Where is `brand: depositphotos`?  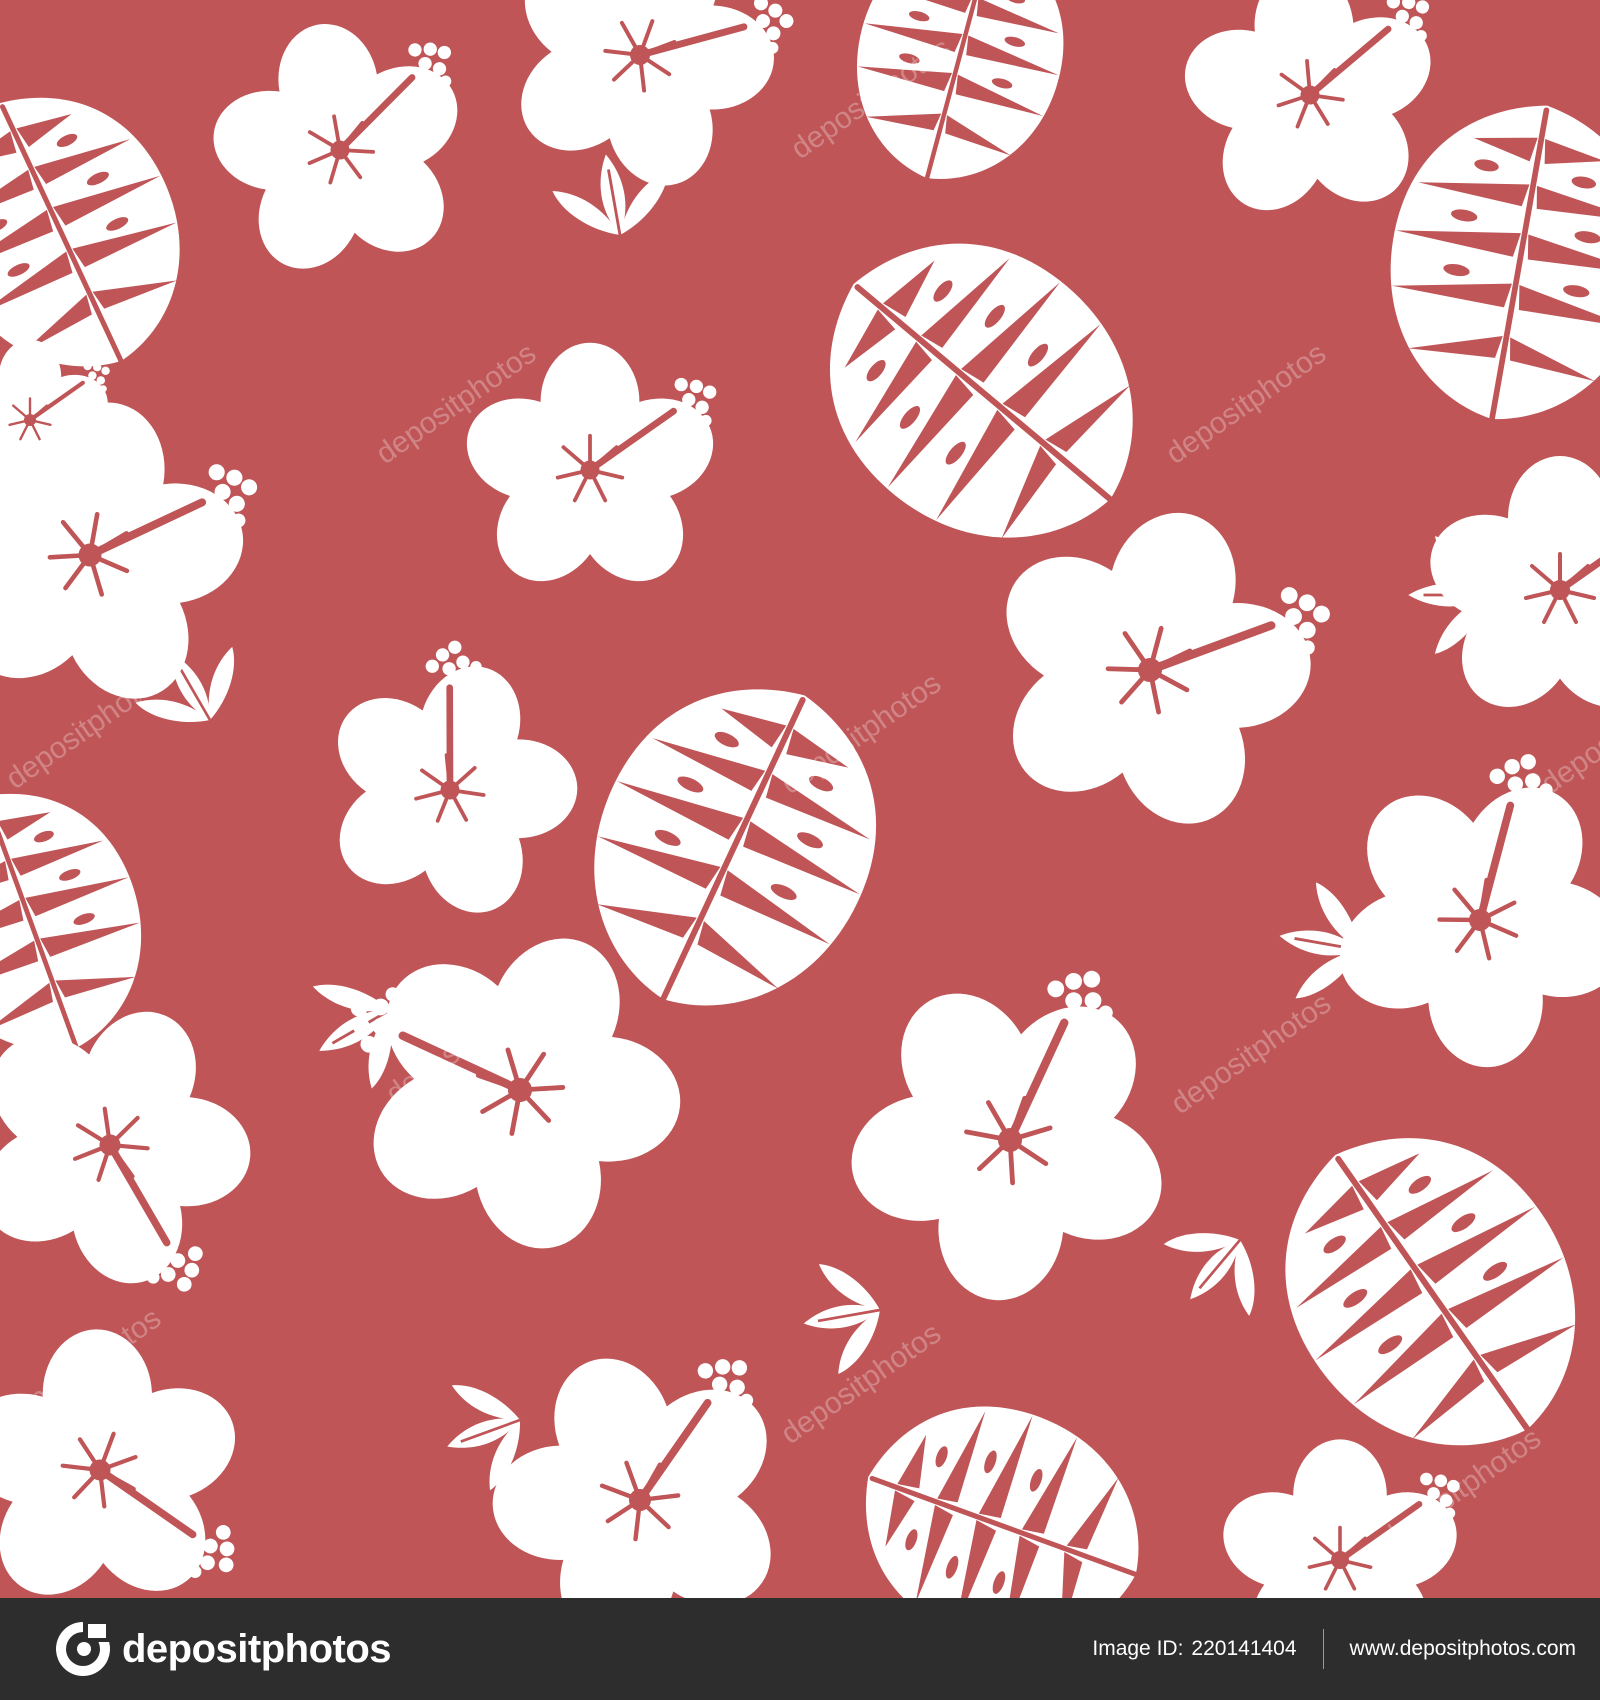 brand: depositphotos is located at coordinates (223, 1649).